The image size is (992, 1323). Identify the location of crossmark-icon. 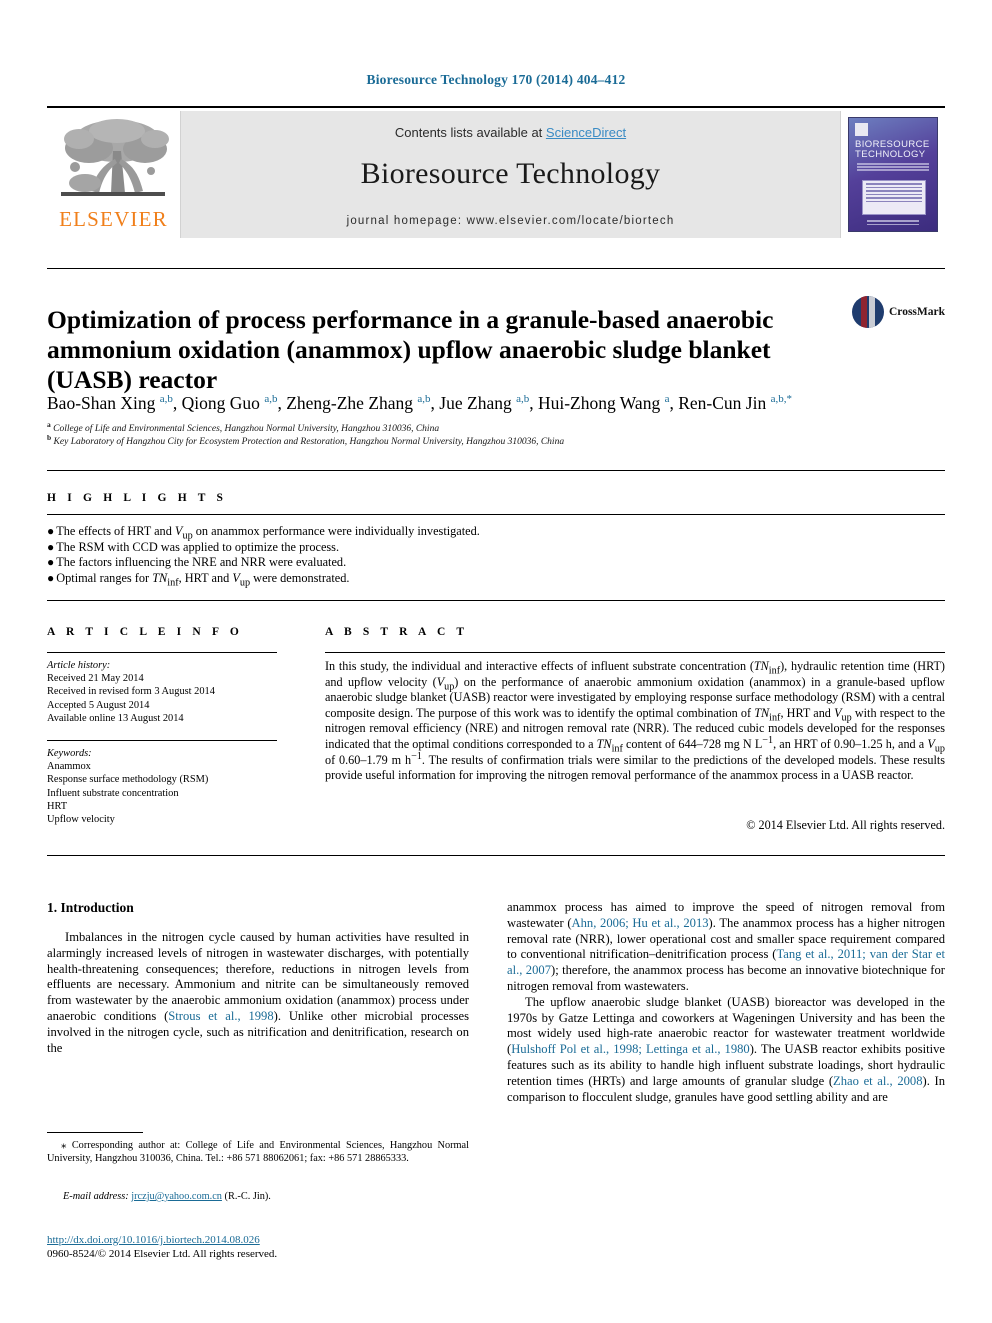
(868, 312).